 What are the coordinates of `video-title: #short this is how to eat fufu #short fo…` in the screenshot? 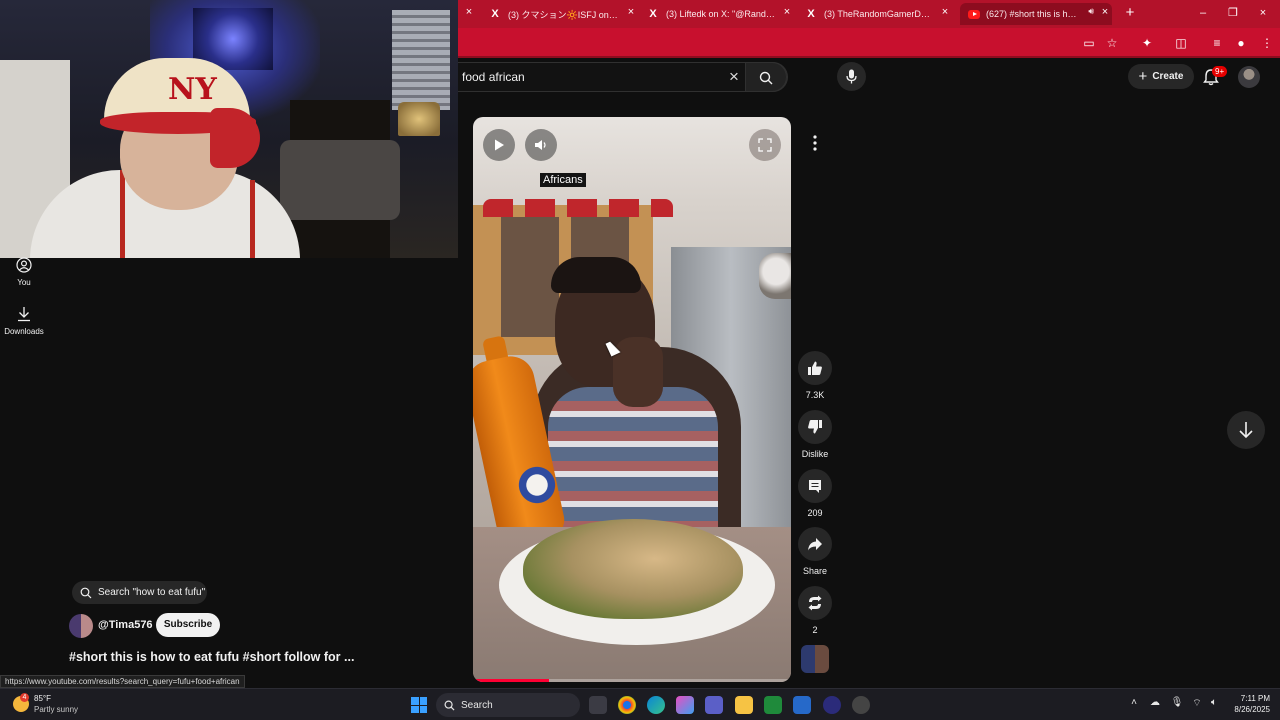 It's located at (211, 657).